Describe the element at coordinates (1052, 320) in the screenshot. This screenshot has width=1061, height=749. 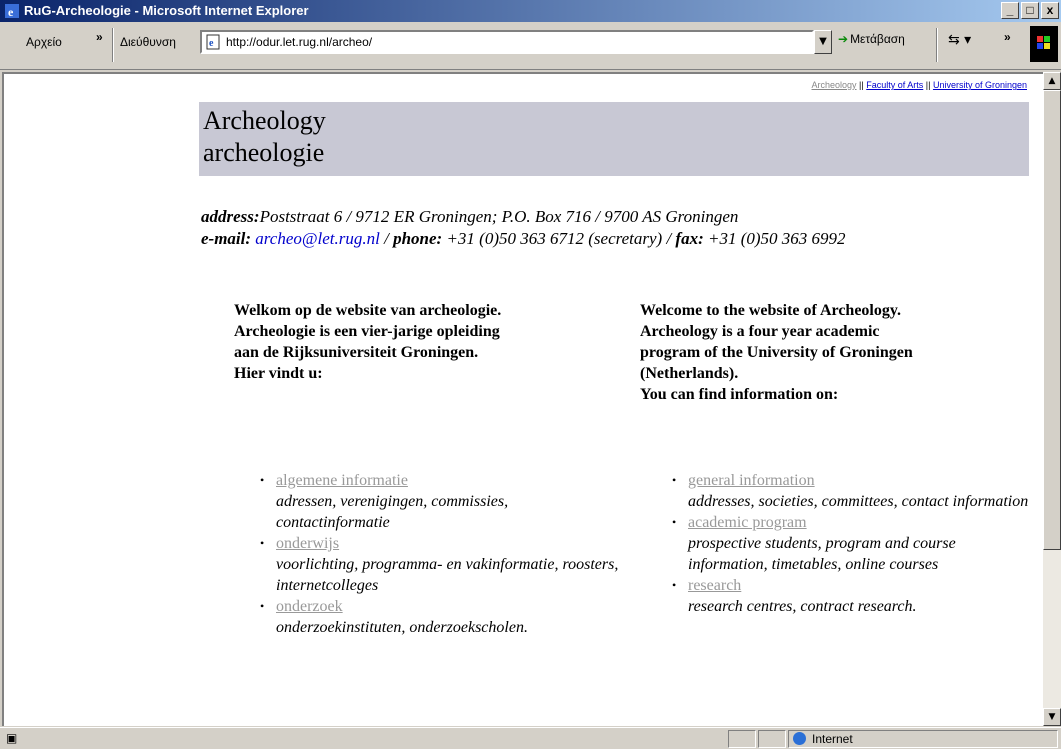
I see `scroll-thumb` at that location.